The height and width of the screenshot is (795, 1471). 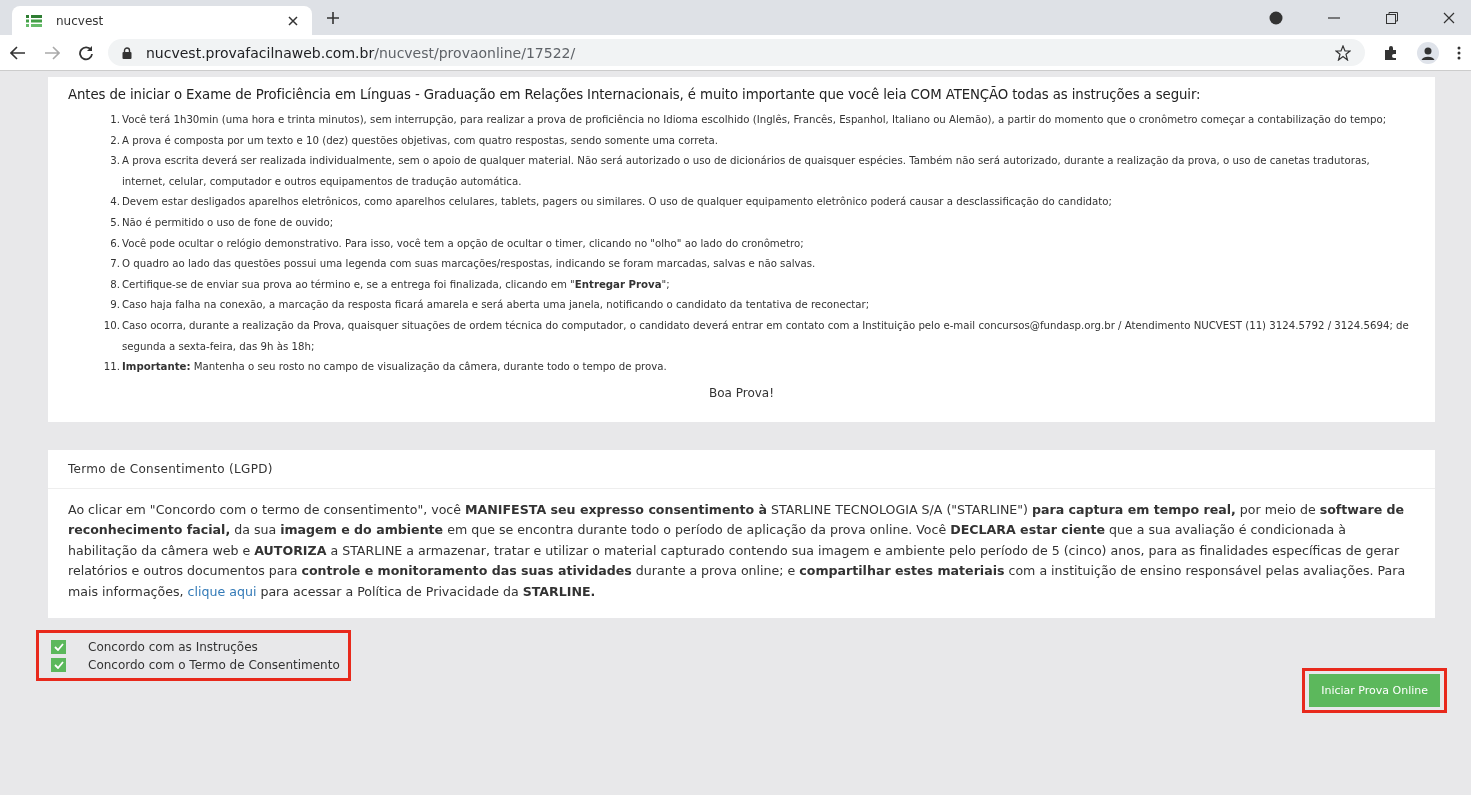 I want to click on privacy-link: clique aqui, so click(x=222, y=591).